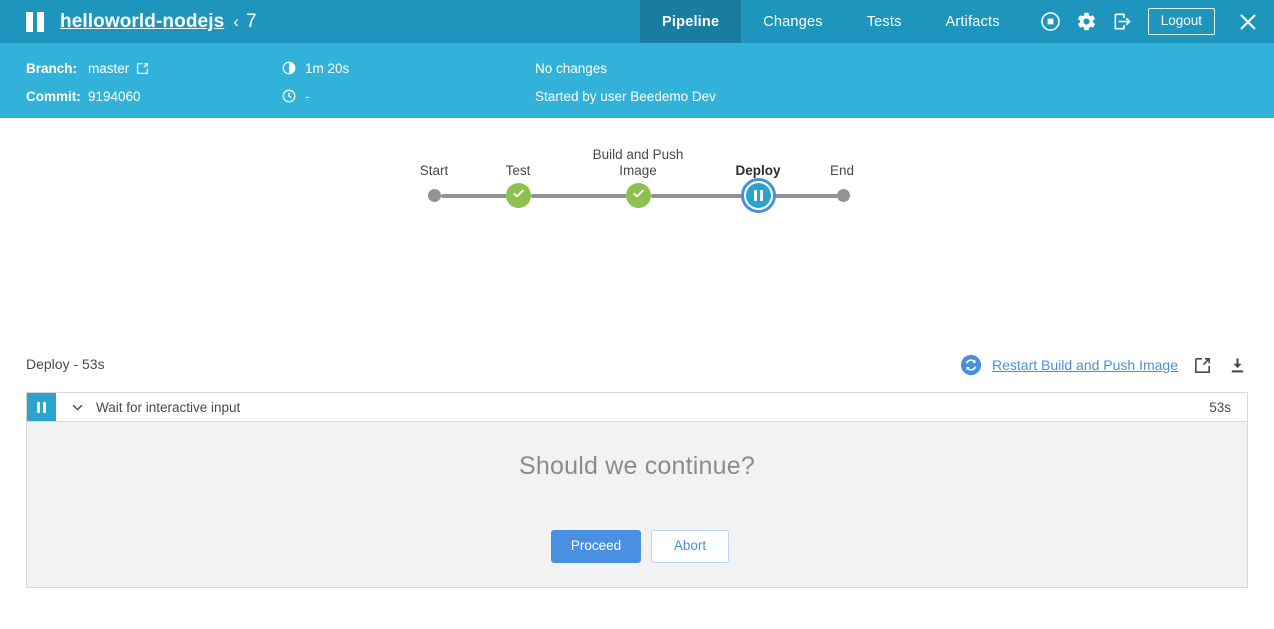 The height and width of the screenshot is (629, 1274). I want to click on step-title: Wait for interactive input, so click(168, 407).